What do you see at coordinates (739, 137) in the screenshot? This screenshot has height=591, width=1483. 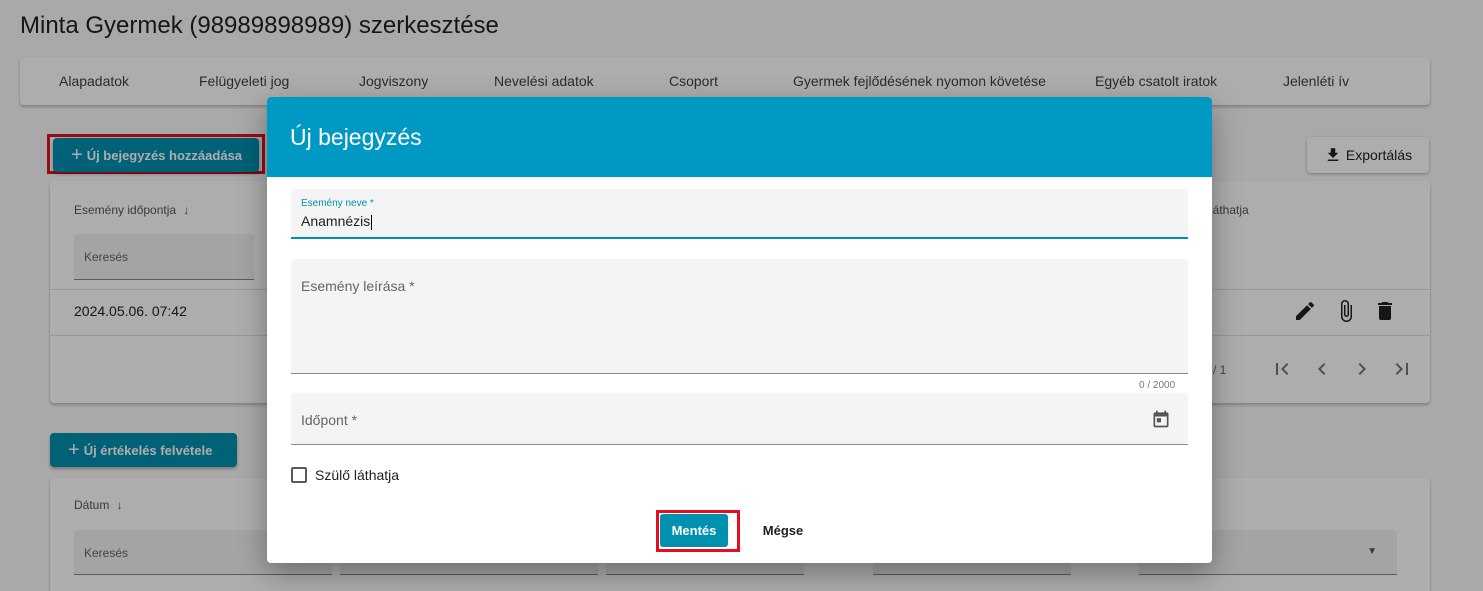 I see `dialog-header: Új bejegyzés` at bounding box center [739, 137].